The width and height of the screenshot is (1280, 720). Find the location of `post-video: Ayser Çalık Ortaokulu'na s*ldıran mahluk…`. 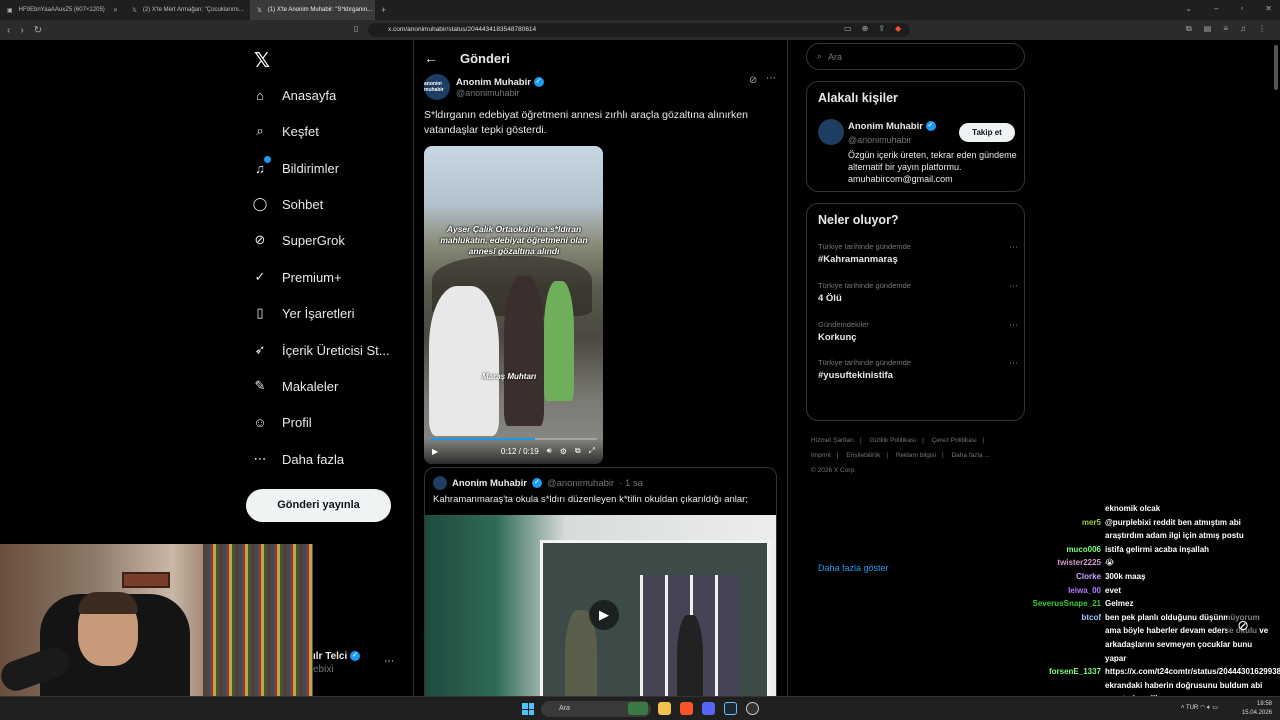

post-video: Ayser Çalık Ortaokulu'na s*ldıran mahluk… is located at coordinates (513, 305).